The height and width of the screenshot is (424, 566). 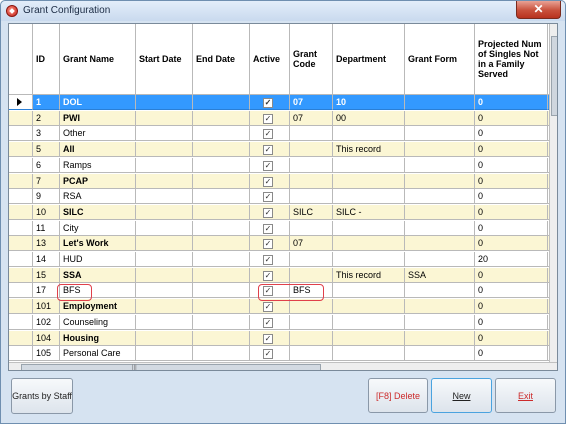 What do you see at coordinates (311, 59) in the screenshot?
I see `column-header-grant-code: Grant Code` at bounding box center [311, 59].